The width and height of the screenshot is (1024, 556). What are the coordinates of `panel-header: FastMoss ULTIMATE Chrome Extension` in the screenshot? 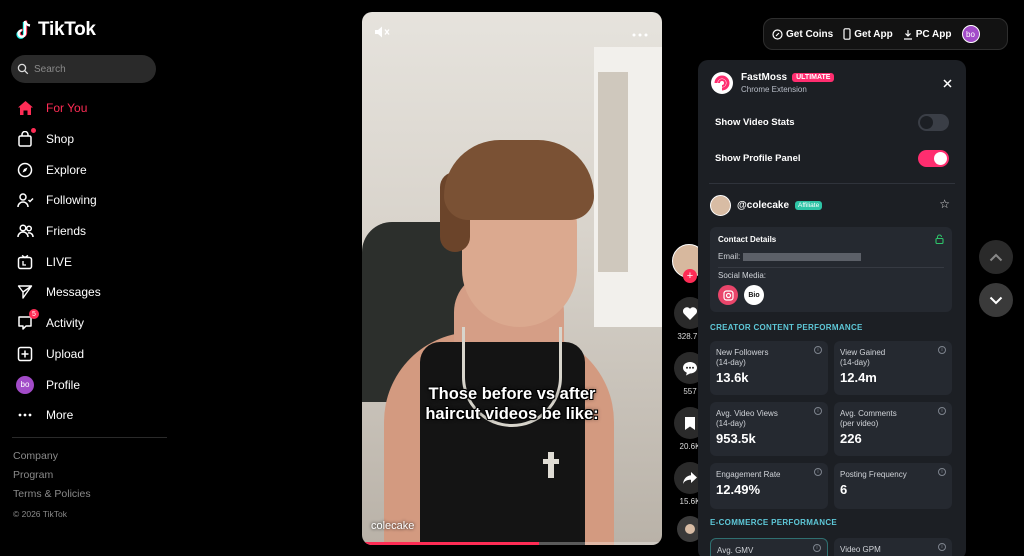 It's located at (773, 83).